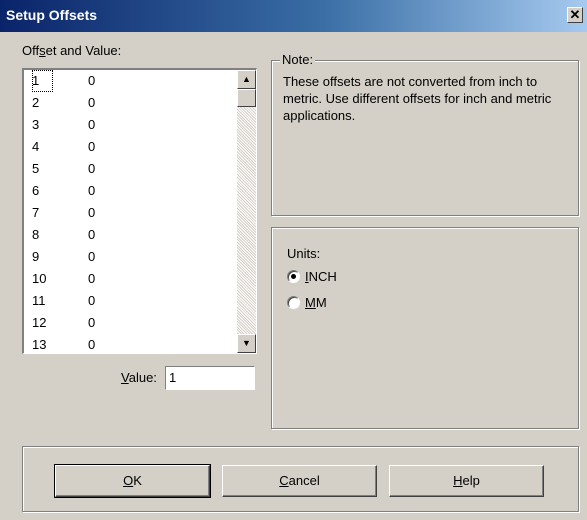 This screenshot has height=520, width=587. Describe the element at coordinates (36, 124) in the screenshot. I see `offset-number: 3` at that location.